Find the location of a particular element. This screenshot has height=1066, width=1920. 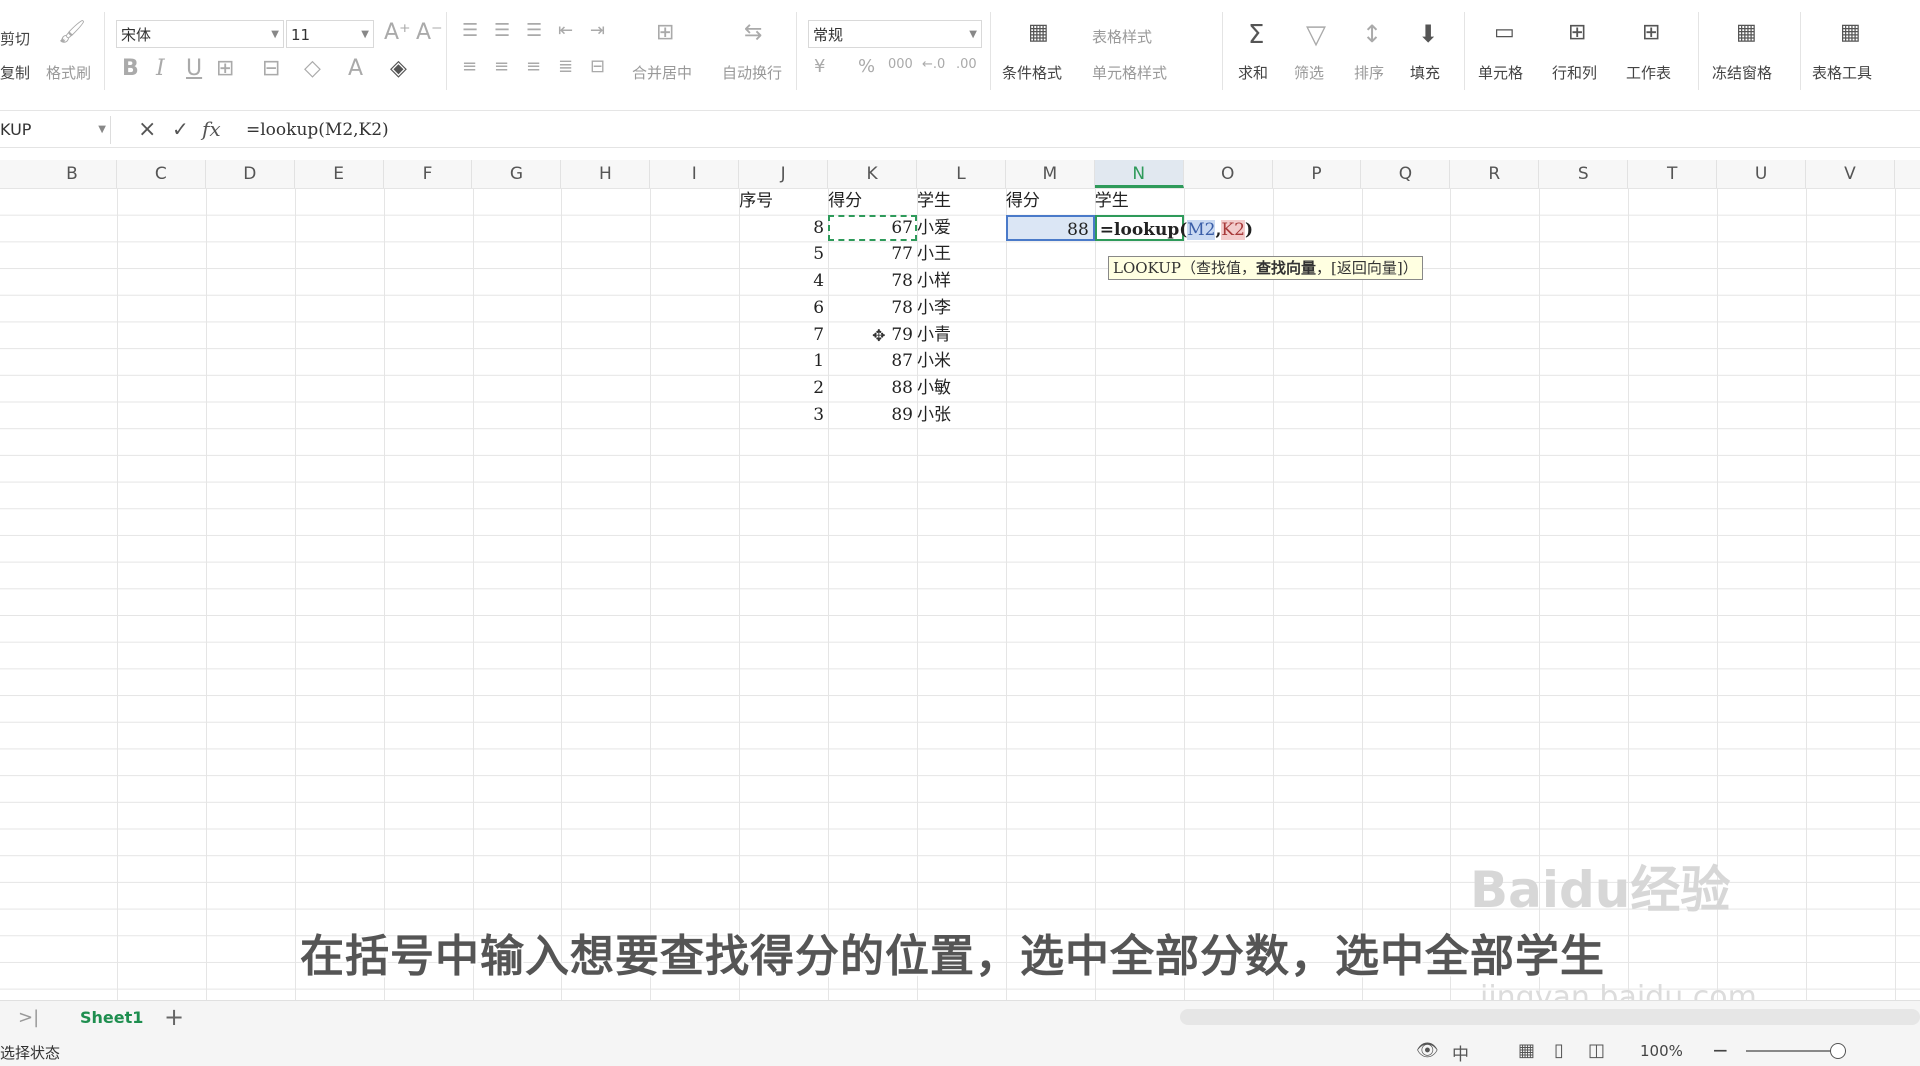

number-format-select: 常规 ▼ is located at coordinates (895, 34).